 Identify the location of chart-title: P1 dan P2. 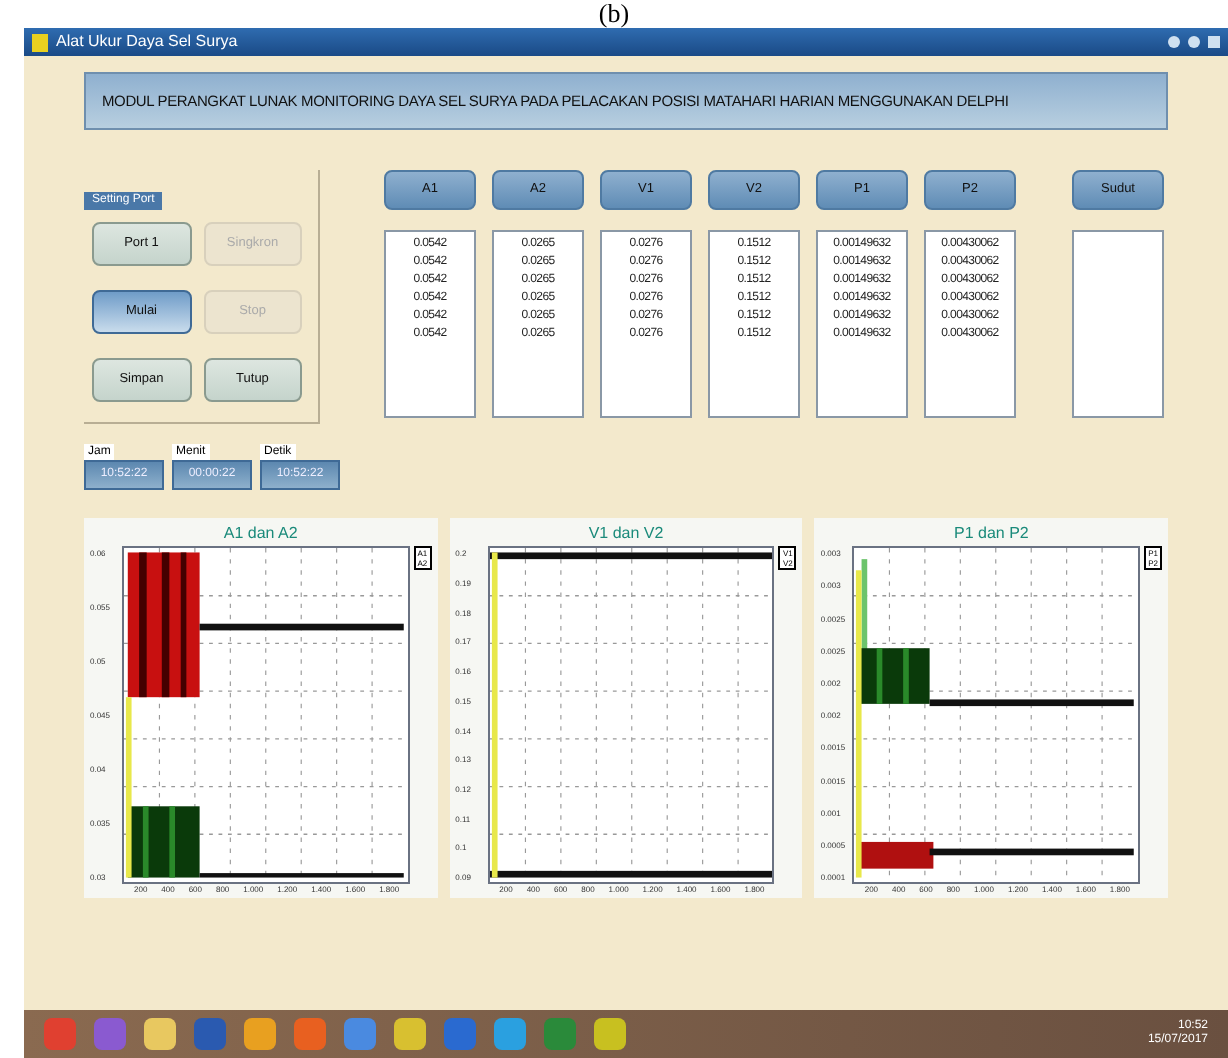
(991, 534).